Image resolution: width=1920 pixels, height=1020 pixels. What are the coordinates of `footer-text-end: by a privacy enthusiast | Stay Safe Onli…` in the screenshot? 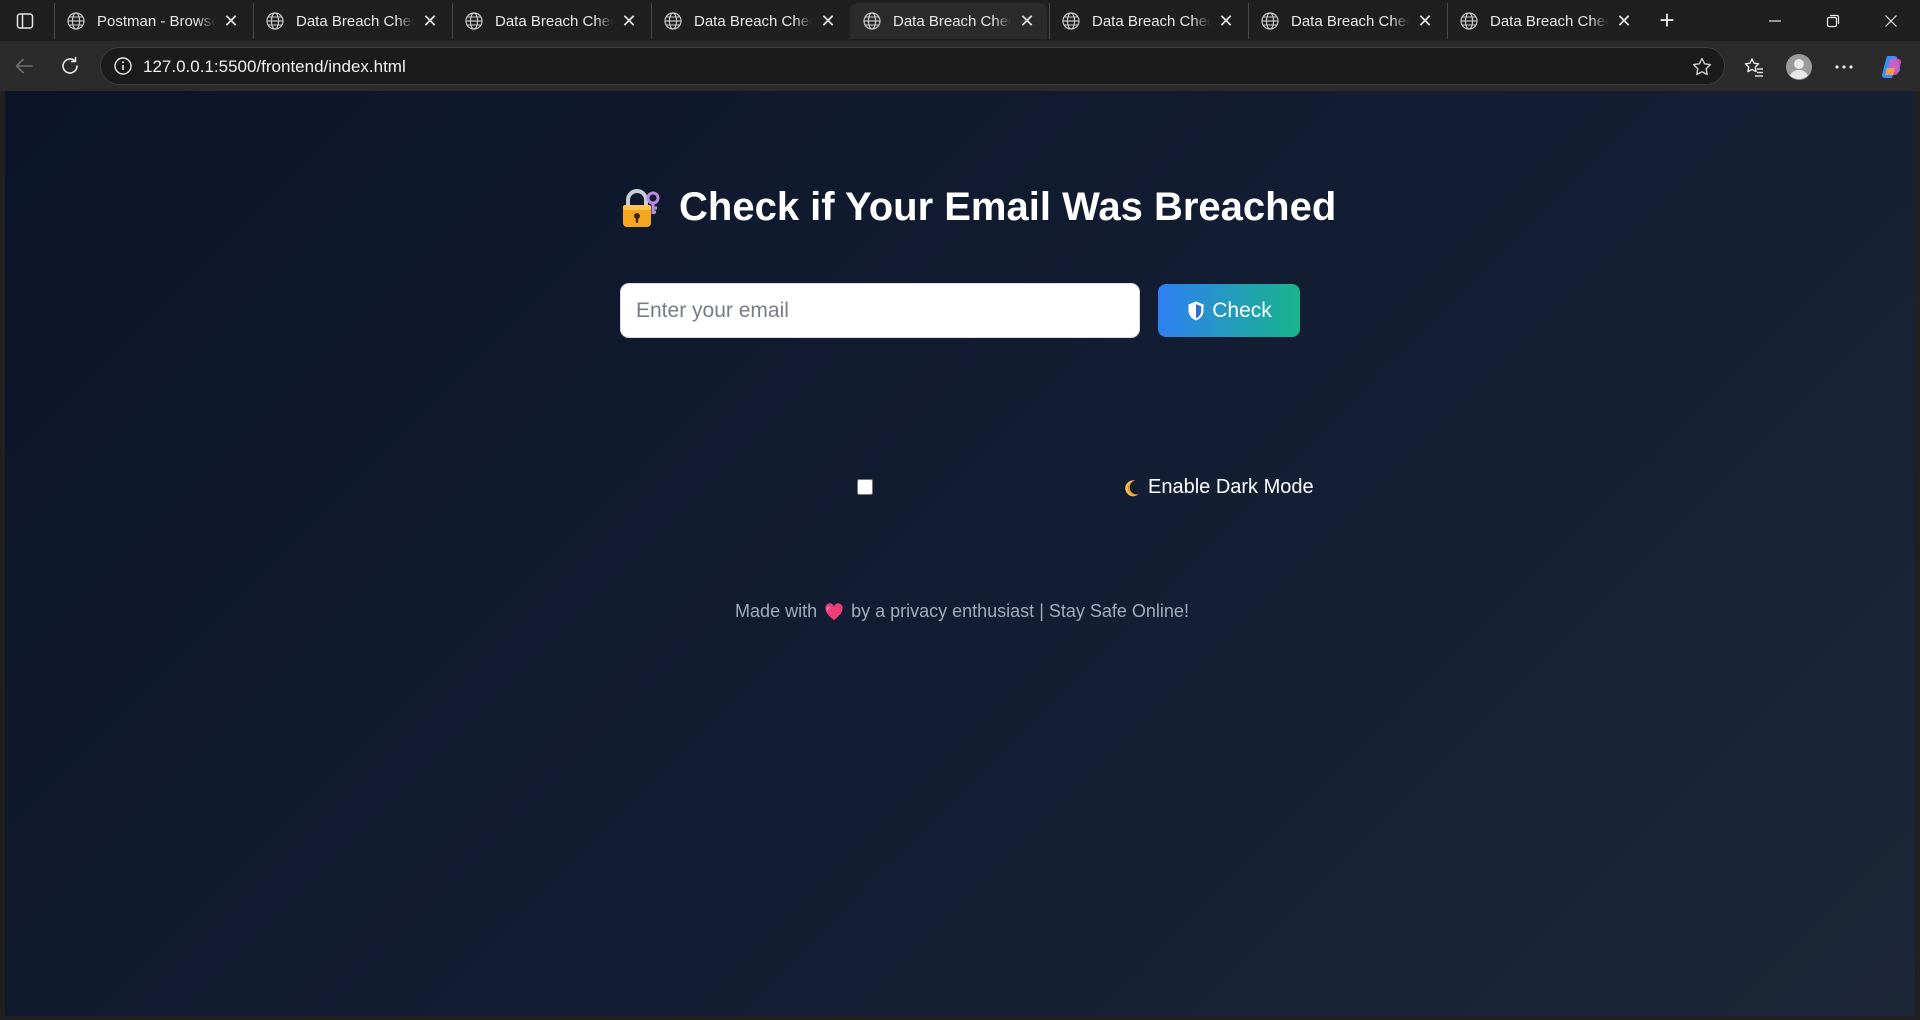 It's located at (1020, 611).